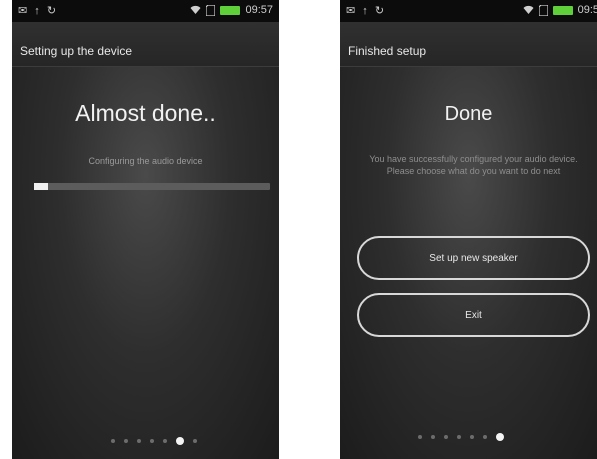  What do you see at coordinates (145, 11) in the screenshot?
I see `status-bar: ✉ ↑ ↻ 09:57` at bounding box center [145, 11].